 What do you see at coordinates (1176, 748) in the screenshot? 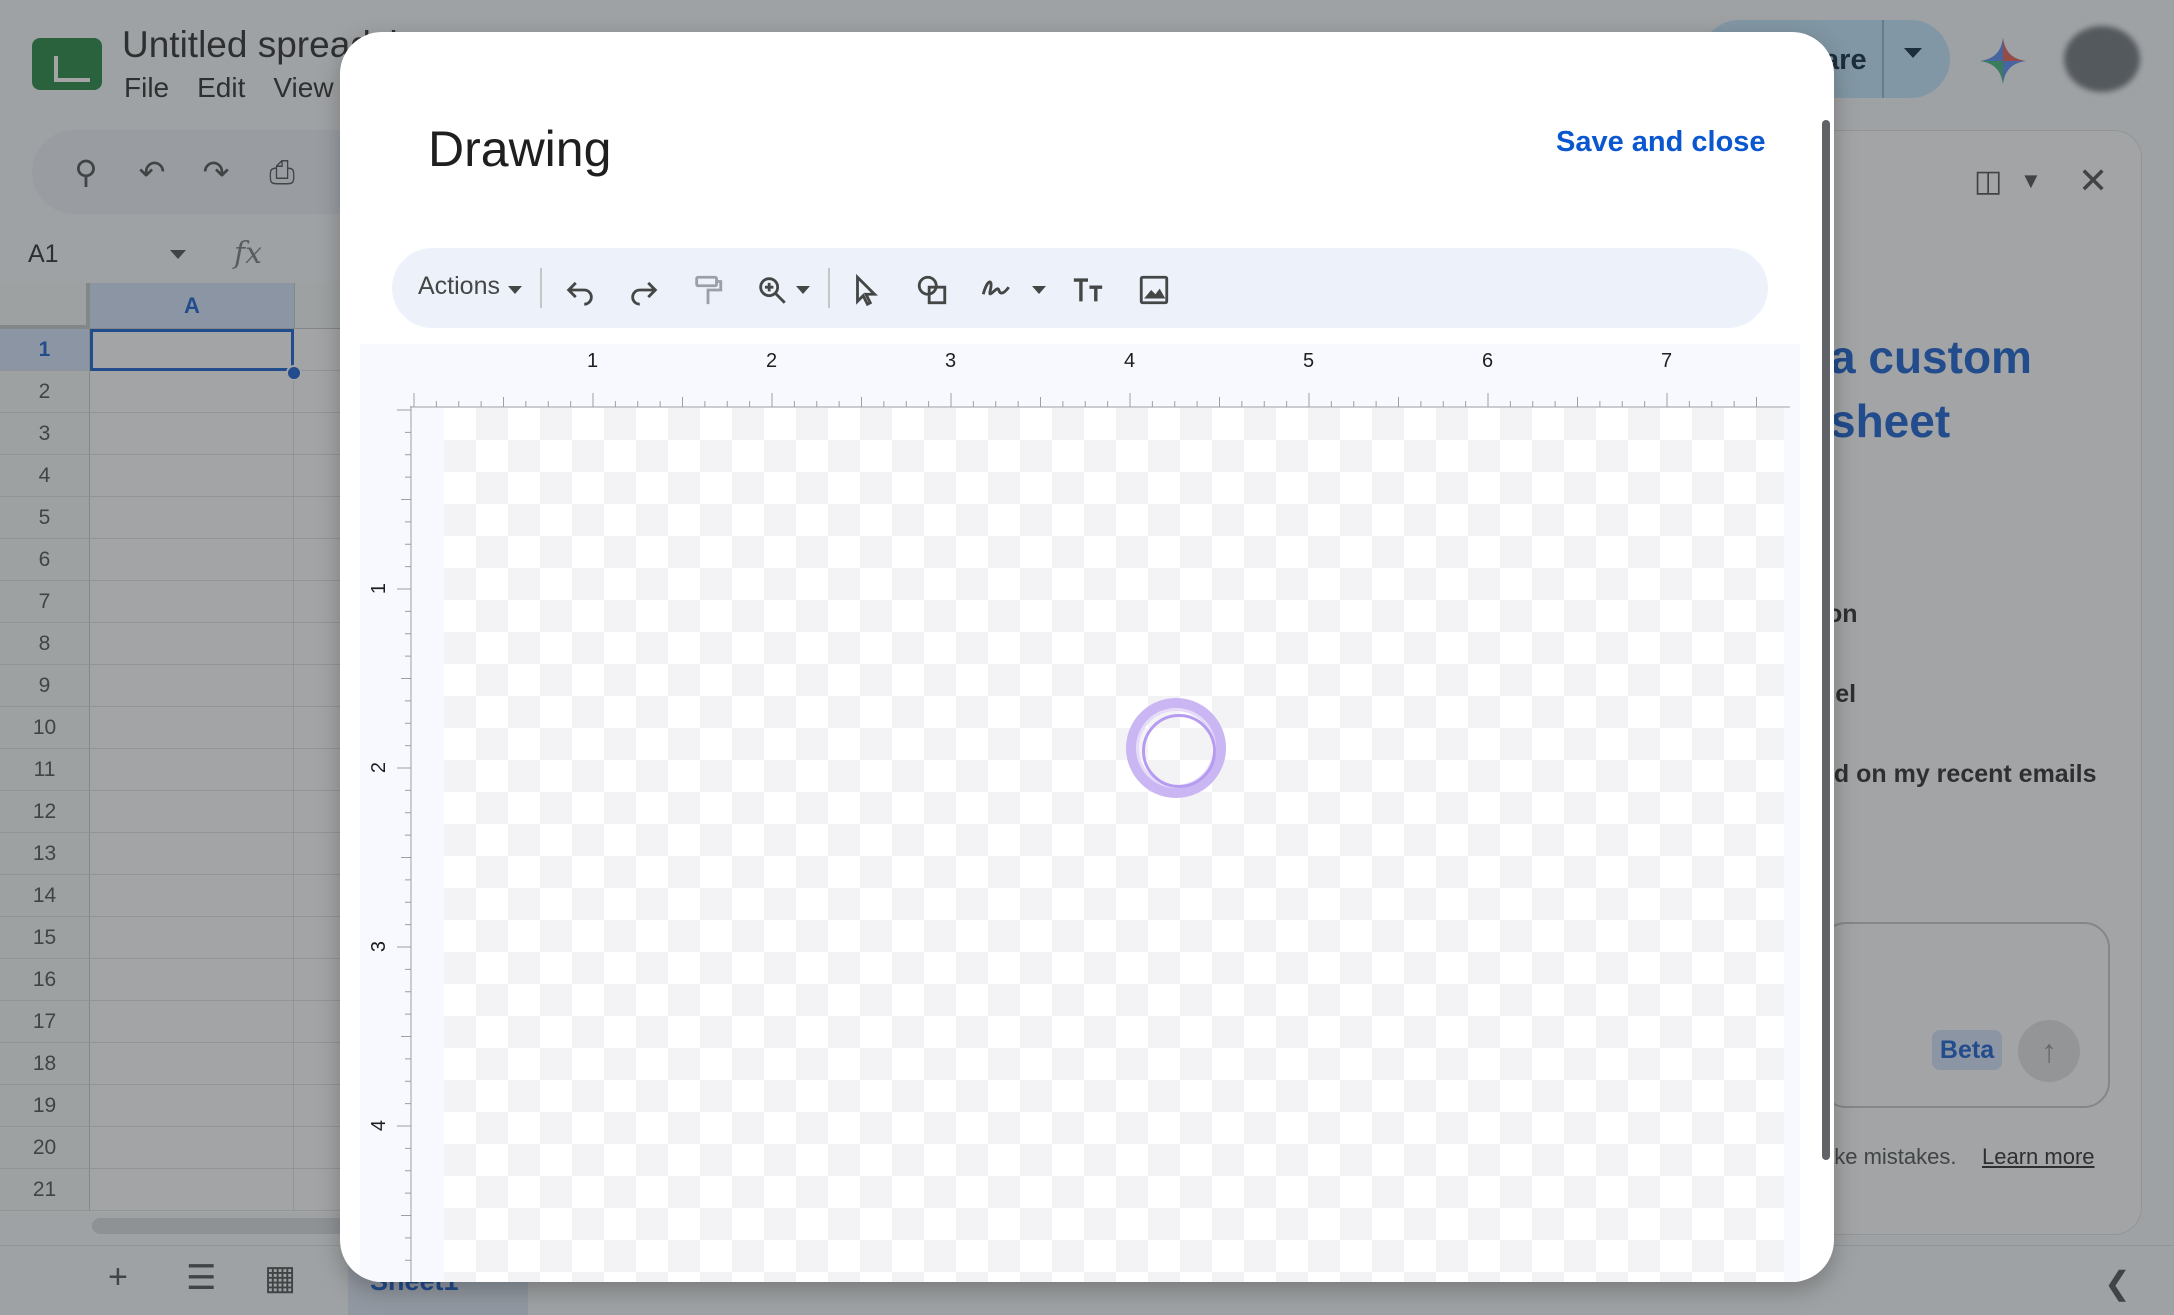
I see `loading-spinner` at bounding box center [1176, 748].